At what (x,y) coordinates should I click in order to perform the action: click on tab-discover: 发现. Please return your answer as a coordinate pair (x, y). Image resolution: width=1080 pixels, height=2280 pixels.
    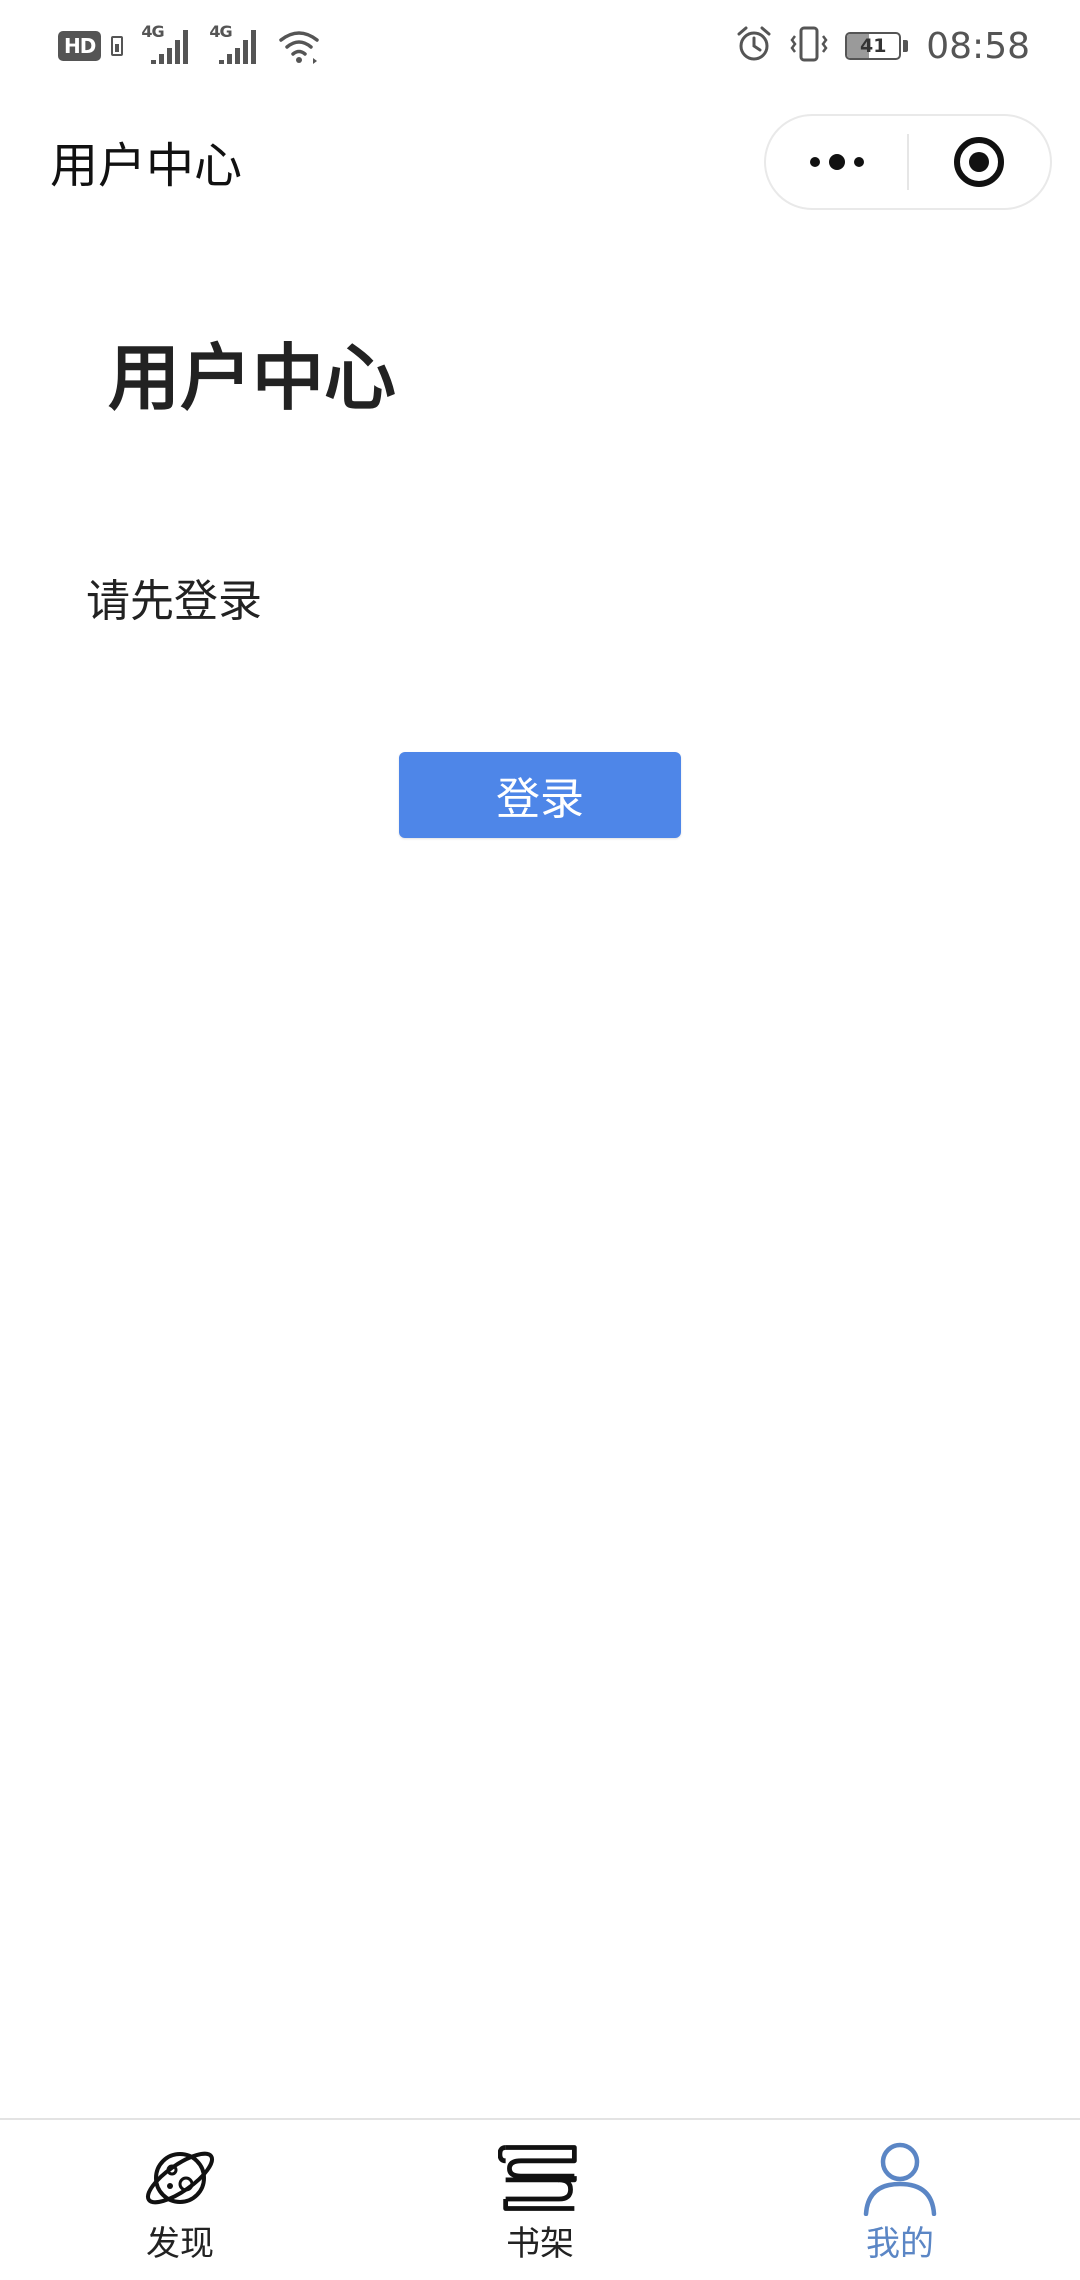
    Looking at the image, I should click on (180, 2200).